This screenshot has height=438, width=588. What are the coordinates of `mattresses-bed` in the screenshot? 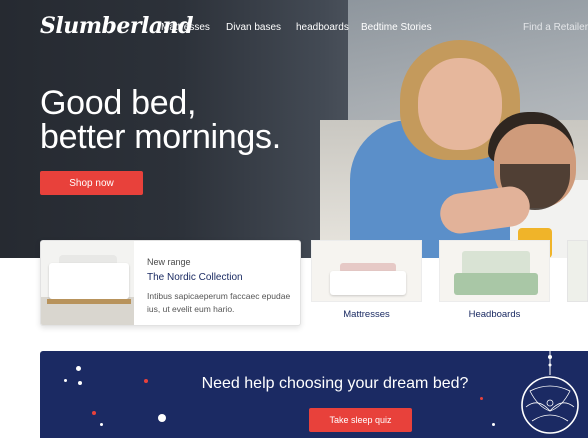 It's located at (368, 283).